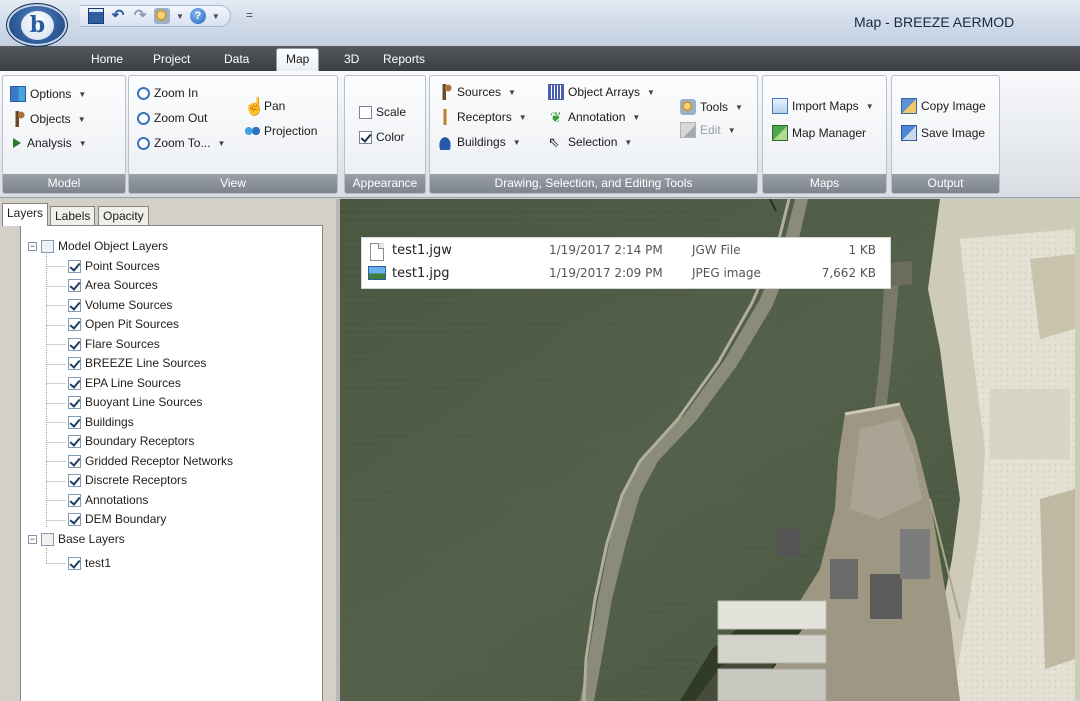 Image resolution: width=1080 pixels, height=701 pixels. Describe the element at coordinates (934, 22) in the screenshot. I see `window-title: Map - BREEZE AERMOD` at that location.